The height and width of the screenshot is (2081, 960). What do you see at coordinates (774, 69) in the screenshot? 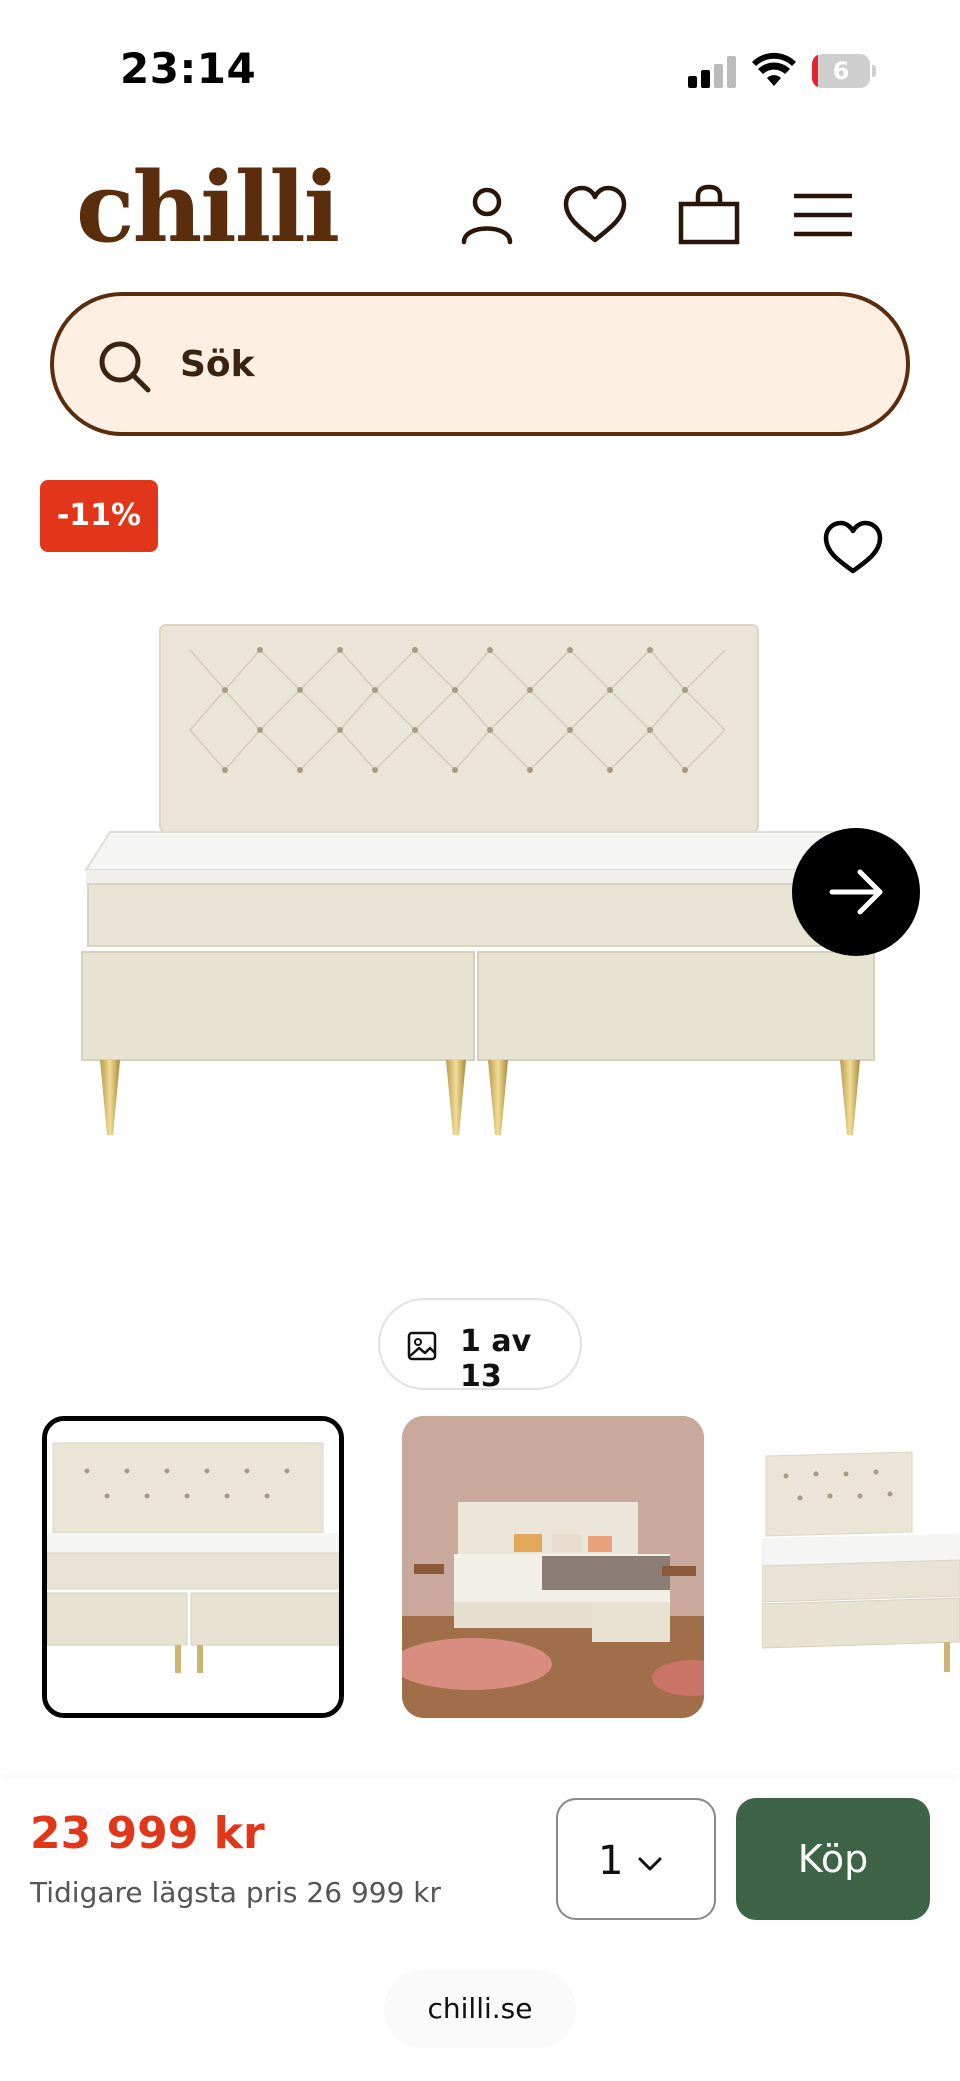
I see `wifi-icon` at bounding box center [774, 69].